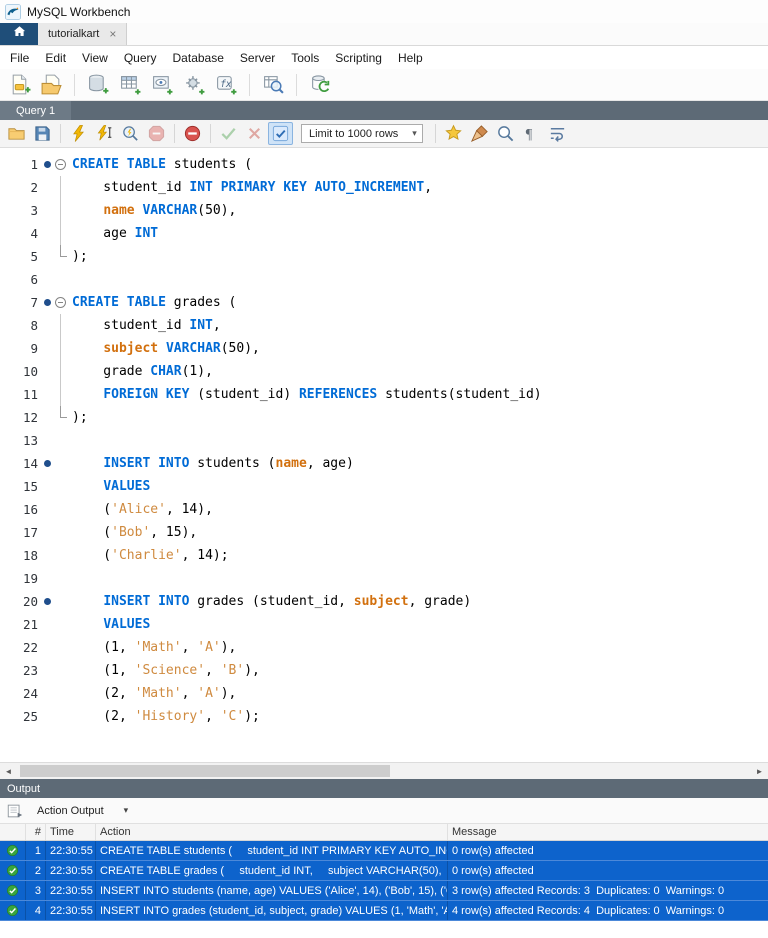 The width and height of the screenshot is (768, 938). What do you see at coordinates (354, 133) in the screenshot?
I see `limit-rows-value: Limit to 1000 rows` at bounding box center [354, 133].